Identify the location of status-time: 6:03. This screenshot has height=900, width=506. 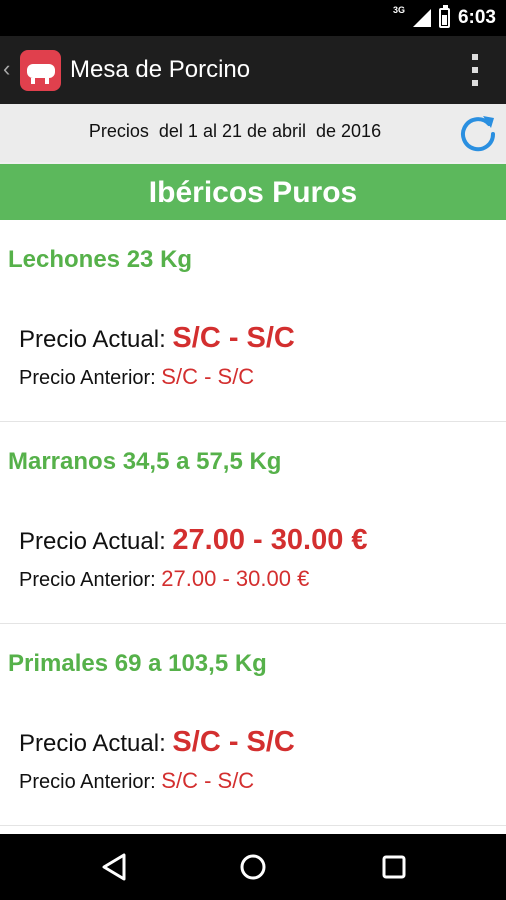
(476, 17).